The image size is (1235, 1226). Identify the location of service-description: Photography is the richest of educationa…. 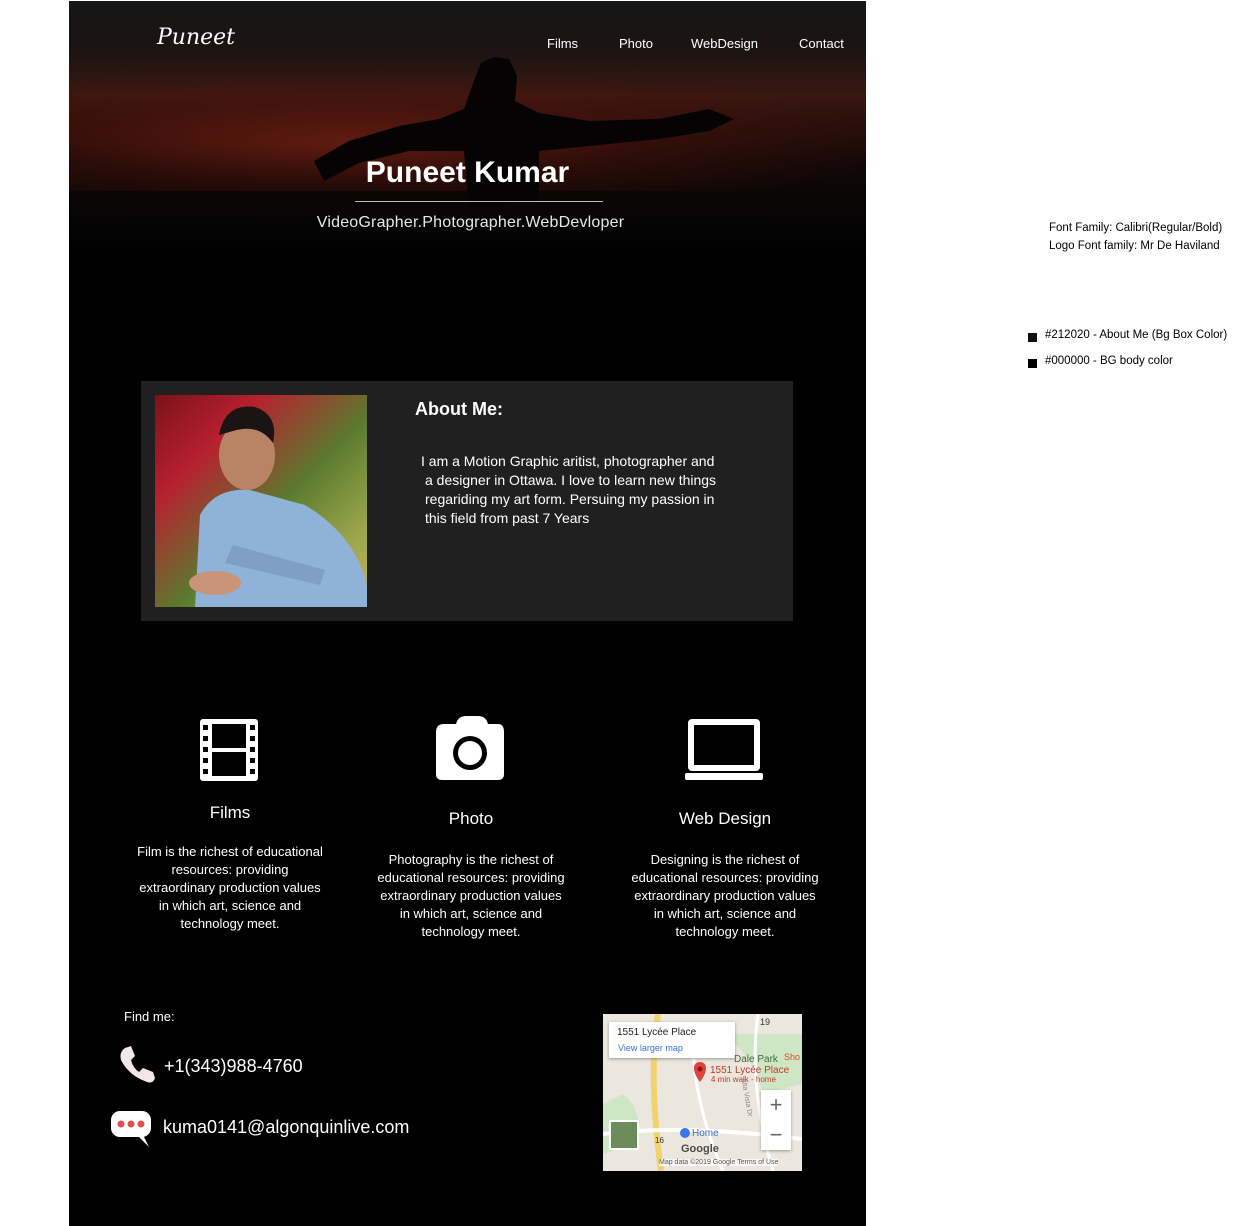
(471, 896).